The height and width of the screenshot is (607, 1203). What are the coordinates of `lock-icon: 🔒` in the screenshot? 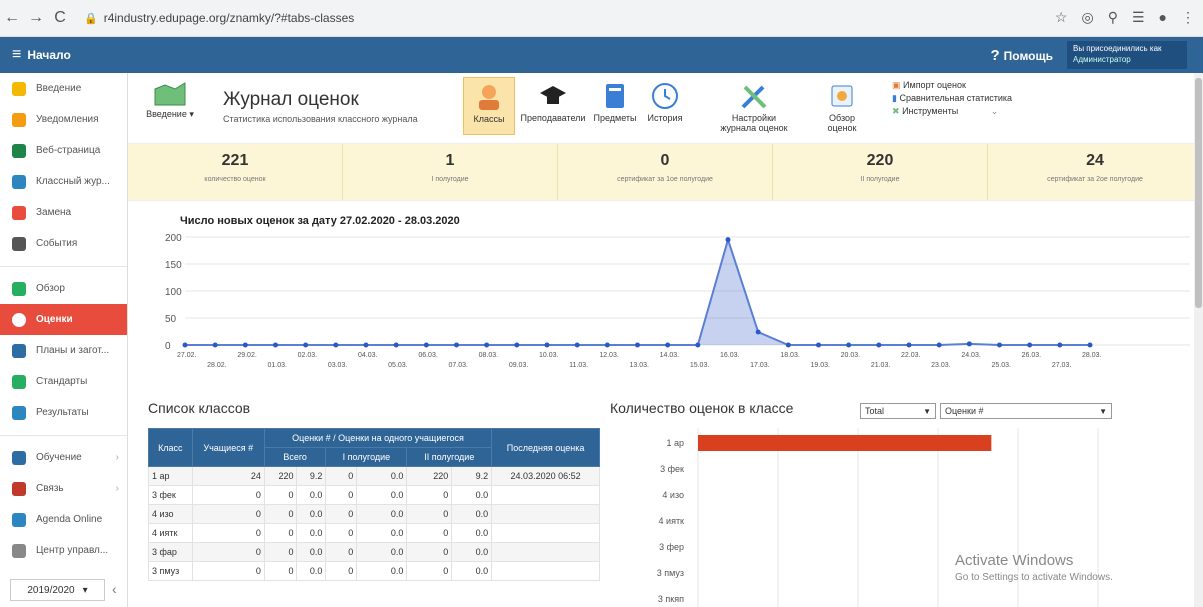 It's located at (91, 18).